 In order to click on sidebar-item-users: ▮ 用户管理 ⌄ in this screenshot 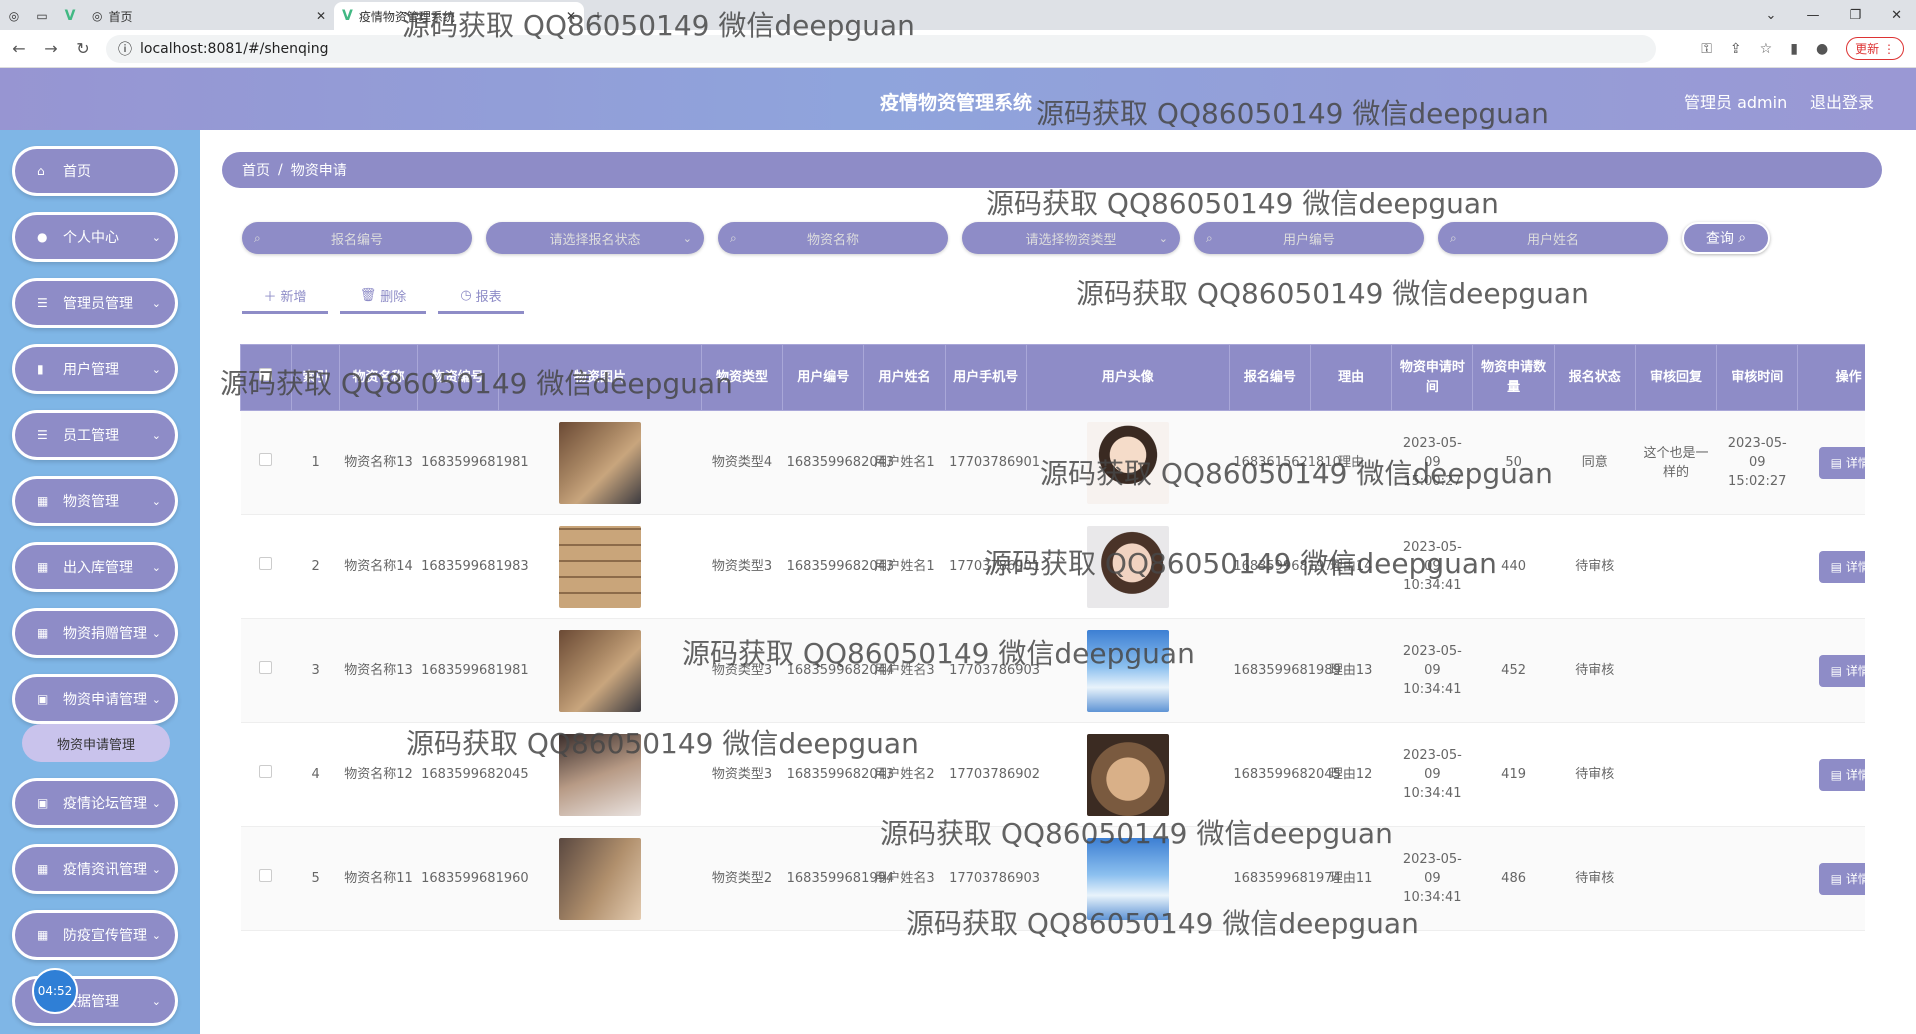, I will do `click(95, 369)`.